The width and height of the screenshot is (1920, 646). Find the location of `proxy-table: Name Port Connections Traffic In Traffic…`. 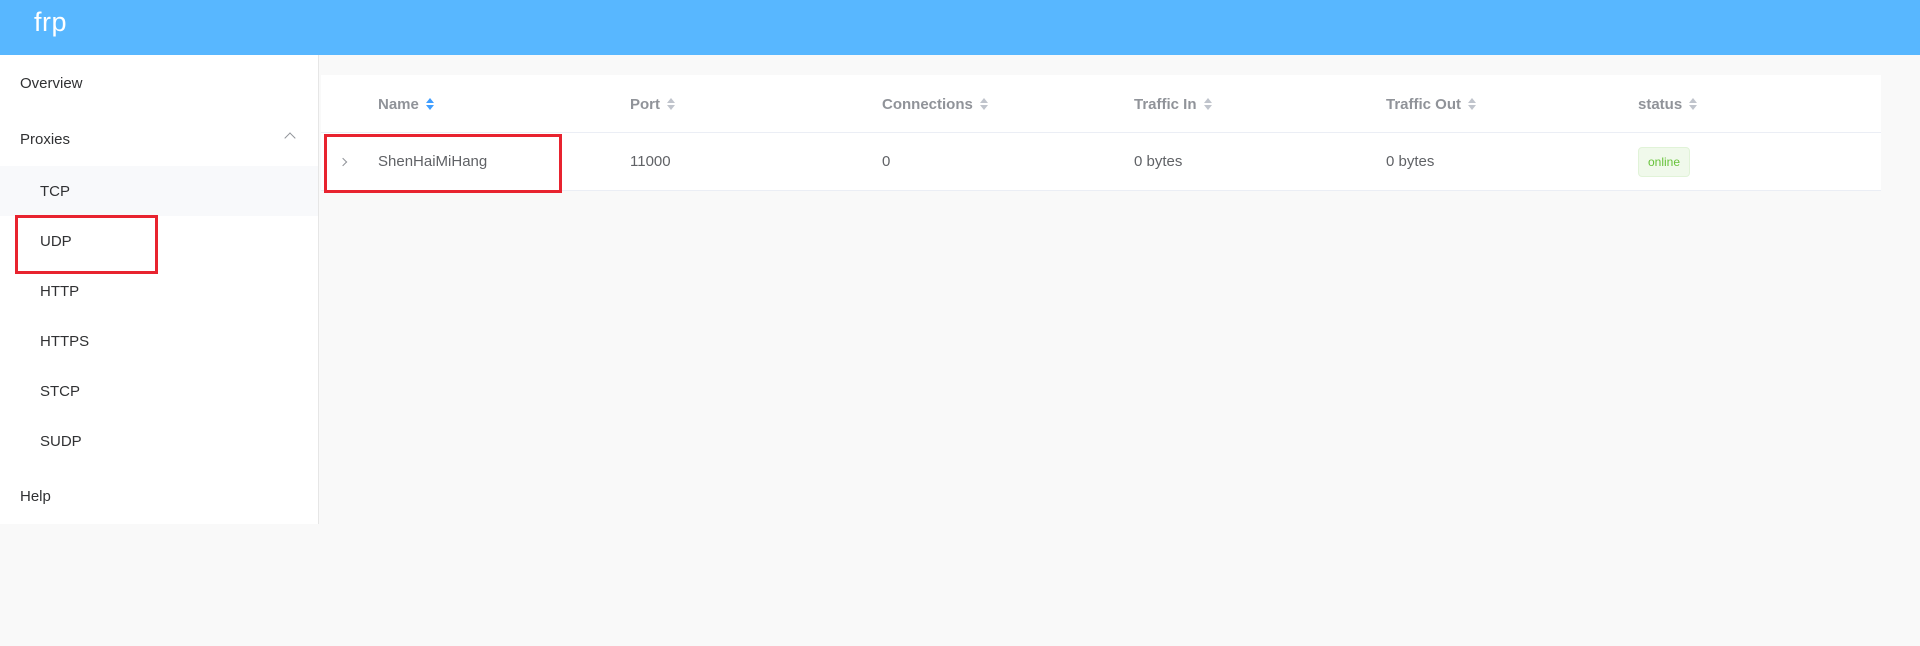

proxy-table: Name Port Connections Traffic In Traffic… is located at coordinates (1101, 133).